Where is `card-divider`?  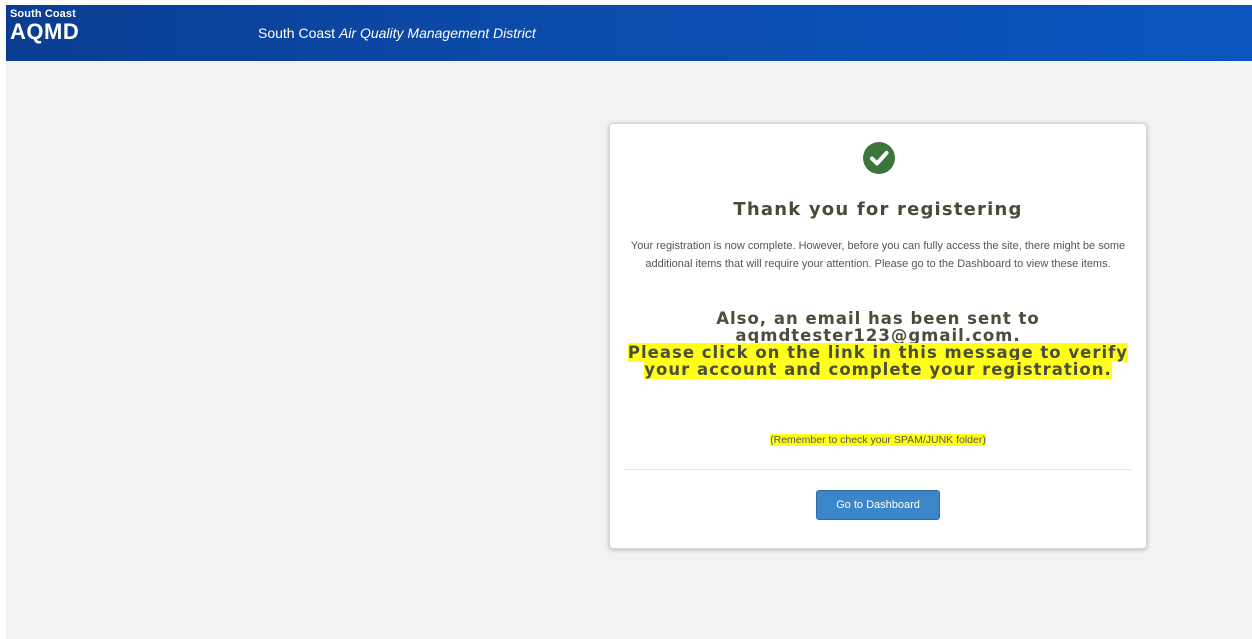
card-divider is located at coordinates (878, 469).